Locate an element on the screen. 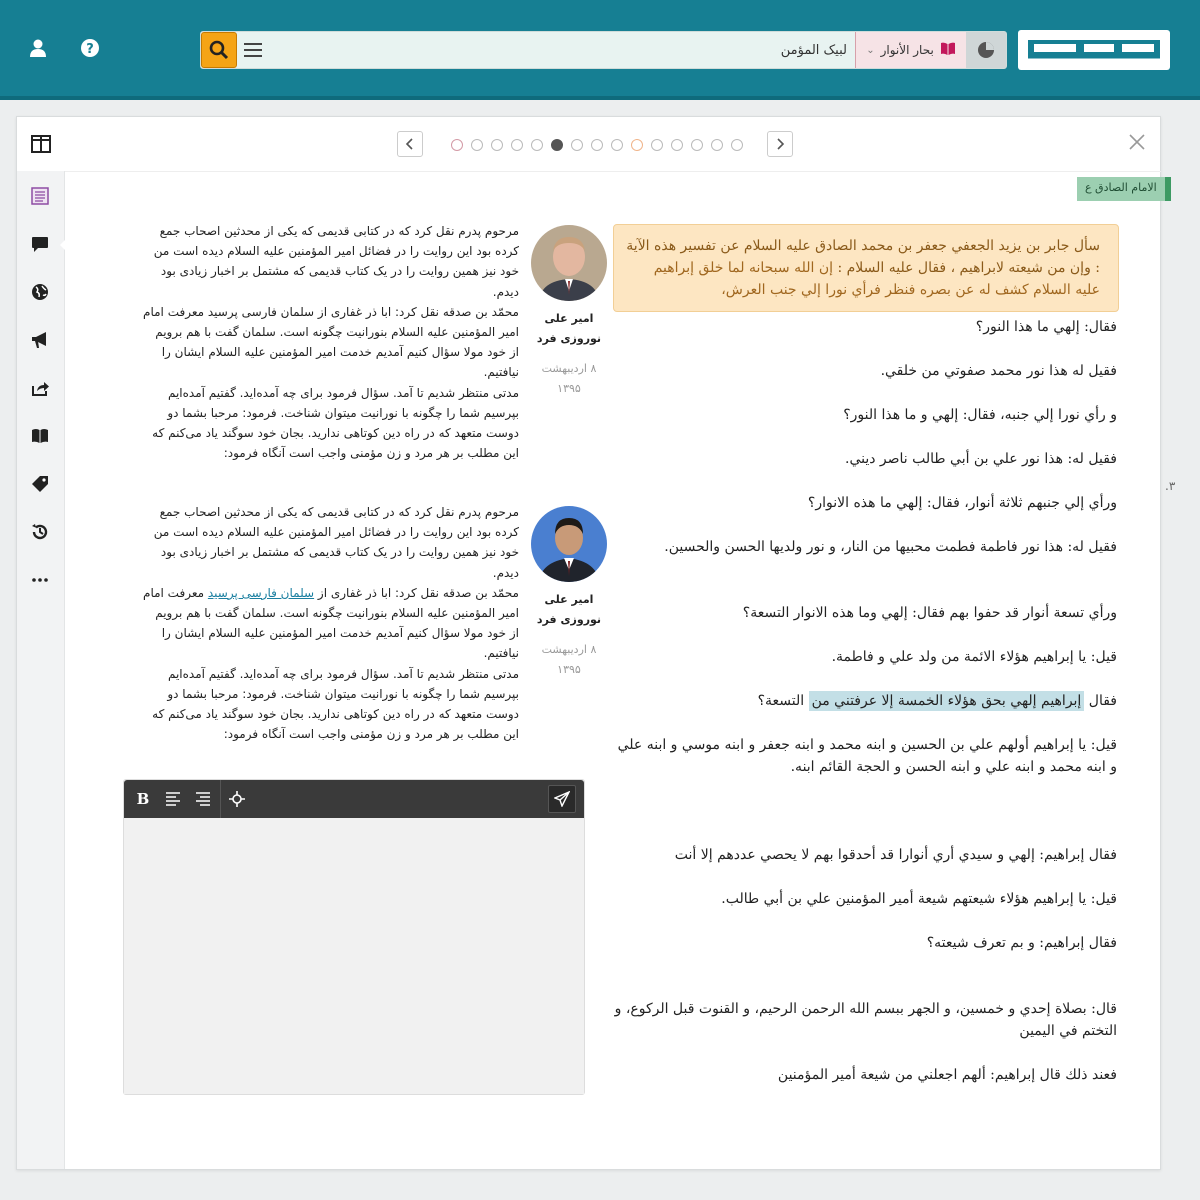 This screenshot has height=1200, width=1200. sidebar-active-pointer is located at coordinates (63, 245).